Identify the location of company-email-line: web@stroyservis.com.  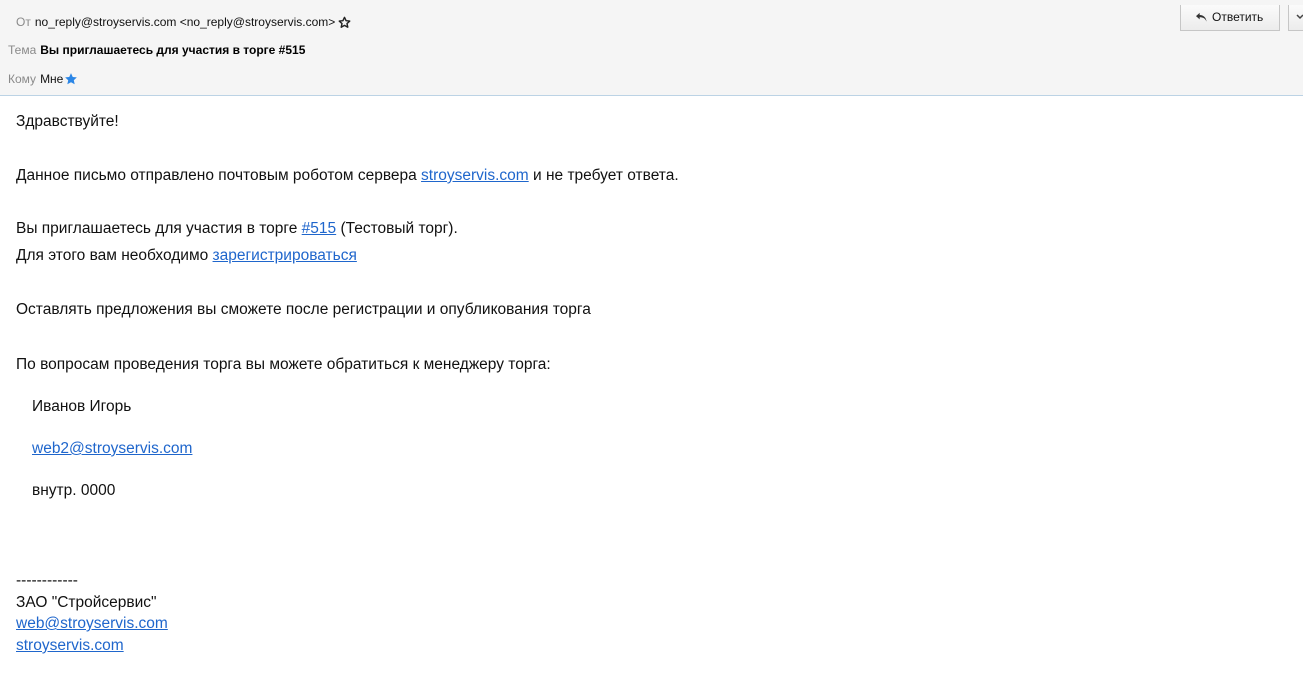
(92, 624).